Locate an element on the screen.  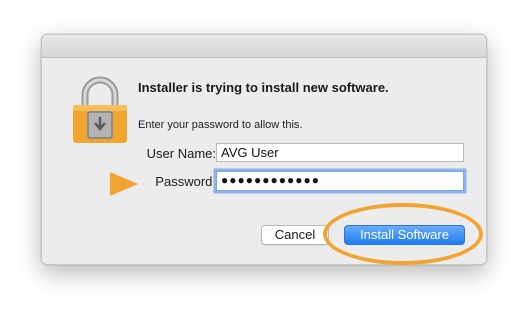
install-software-button: Install Software is located at coordinates (404, 235).